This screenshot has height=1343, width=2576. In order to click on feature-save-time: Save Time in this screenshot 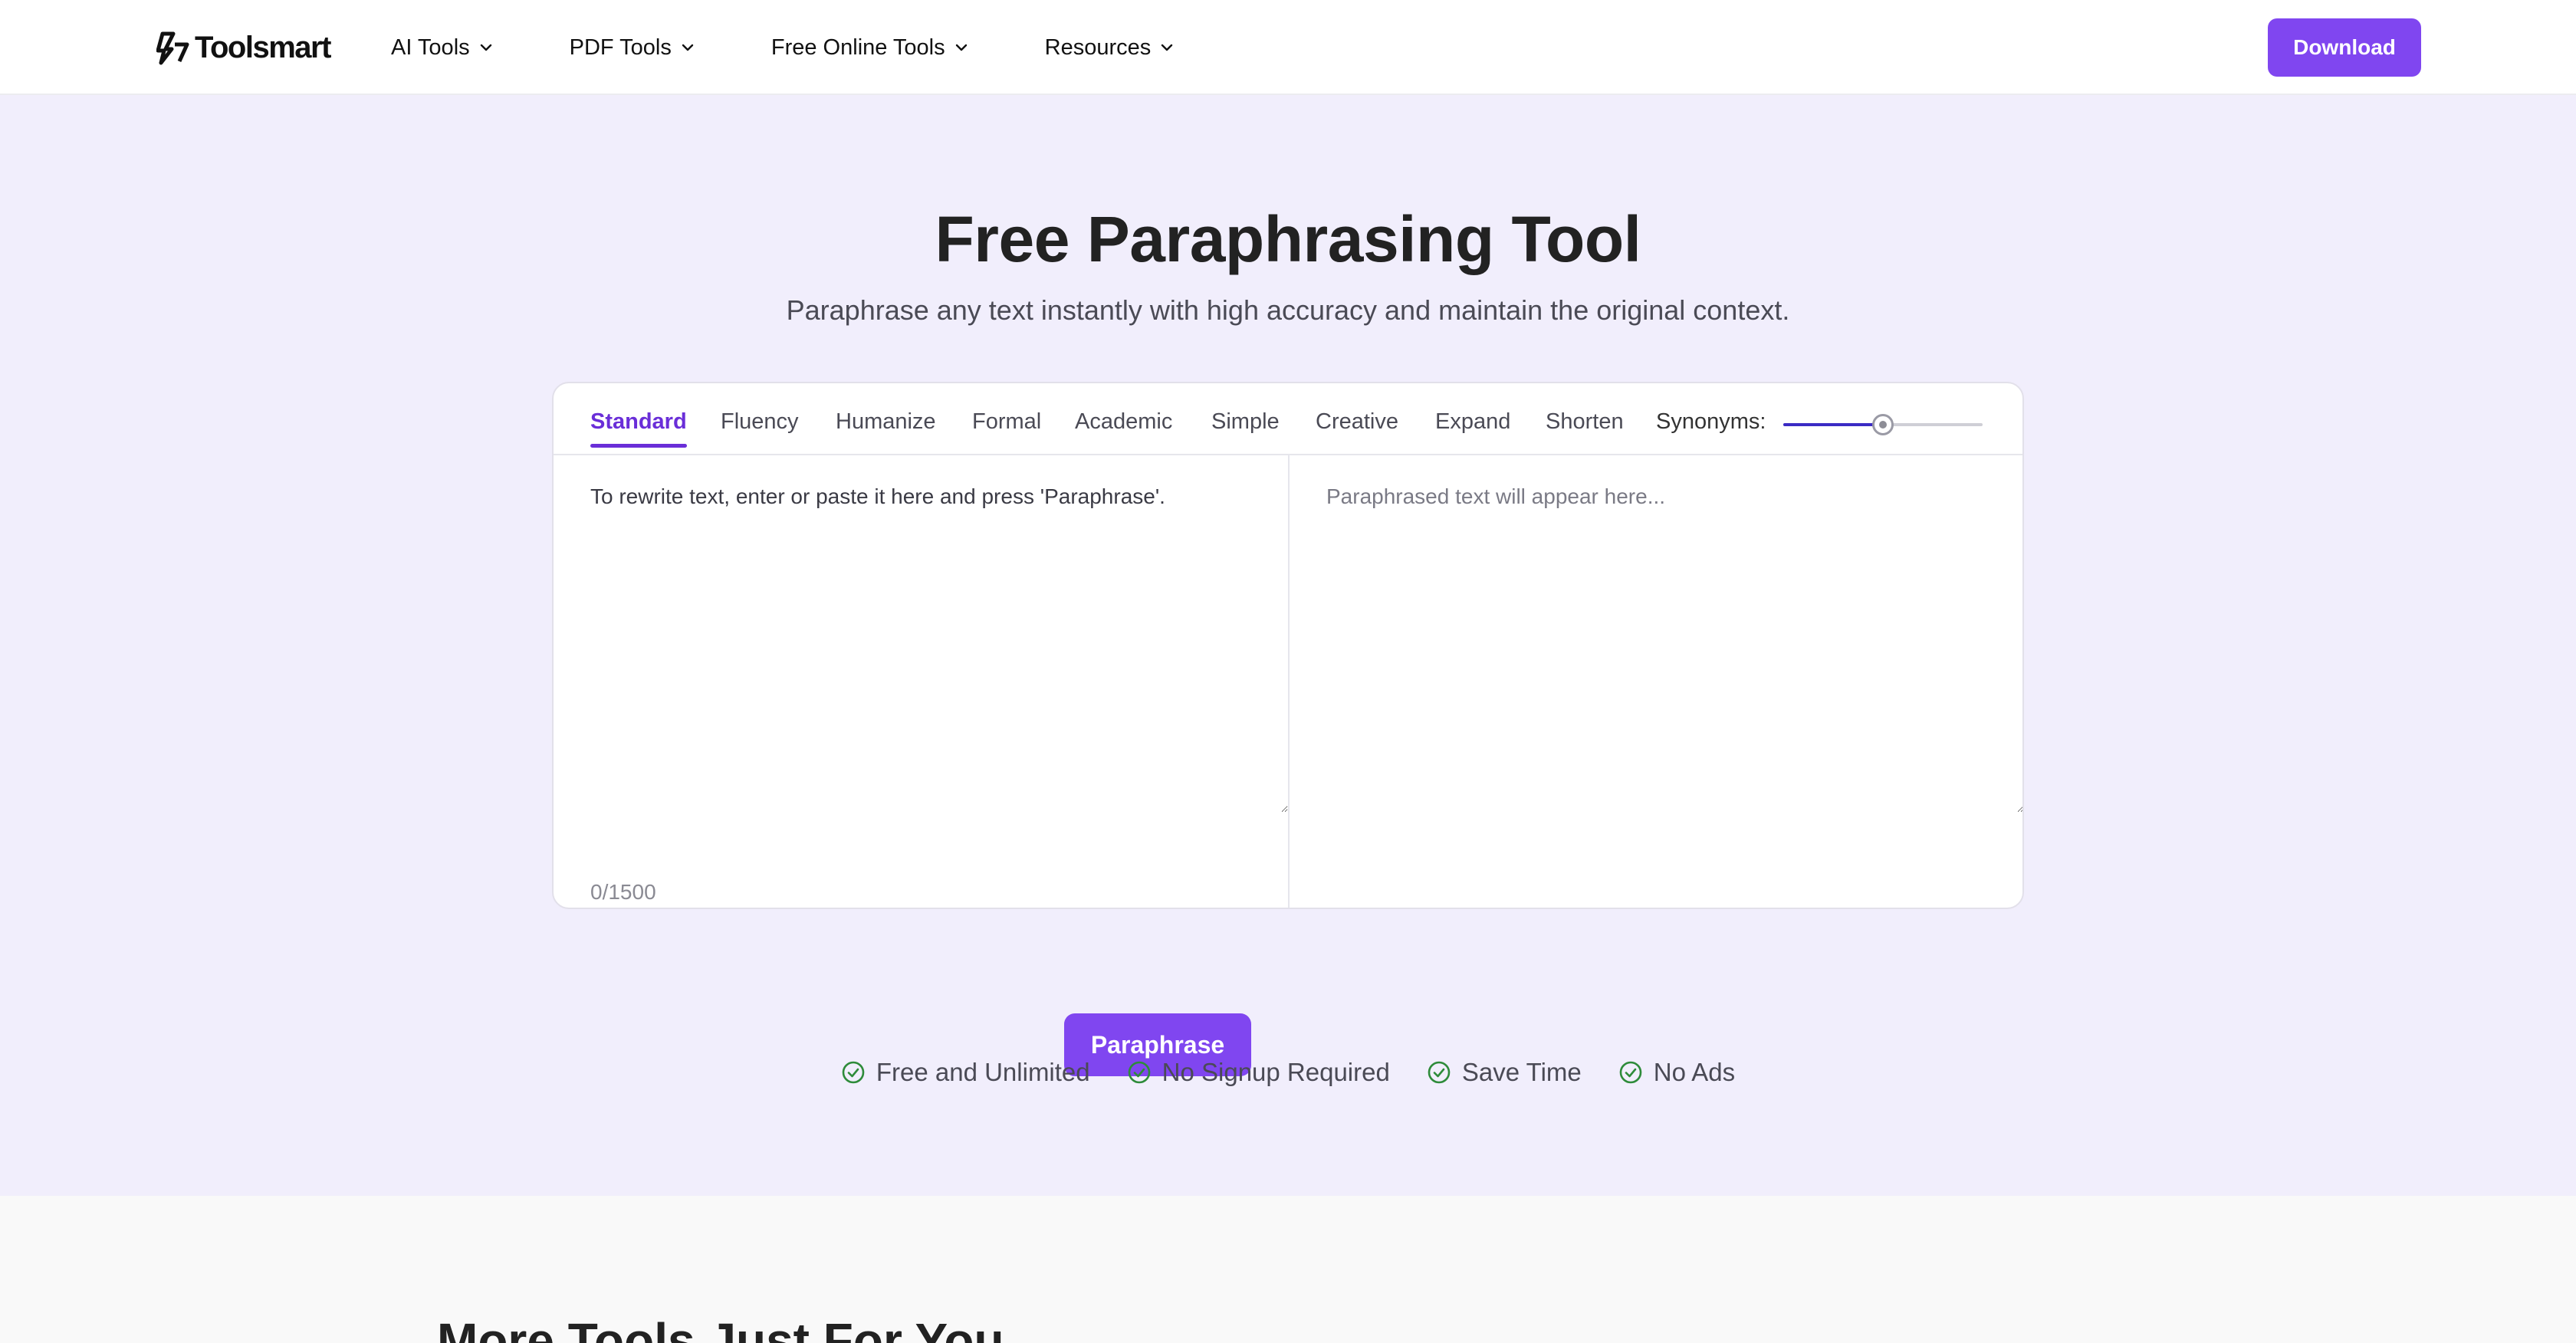, I will do `click(1504, 1072)`.